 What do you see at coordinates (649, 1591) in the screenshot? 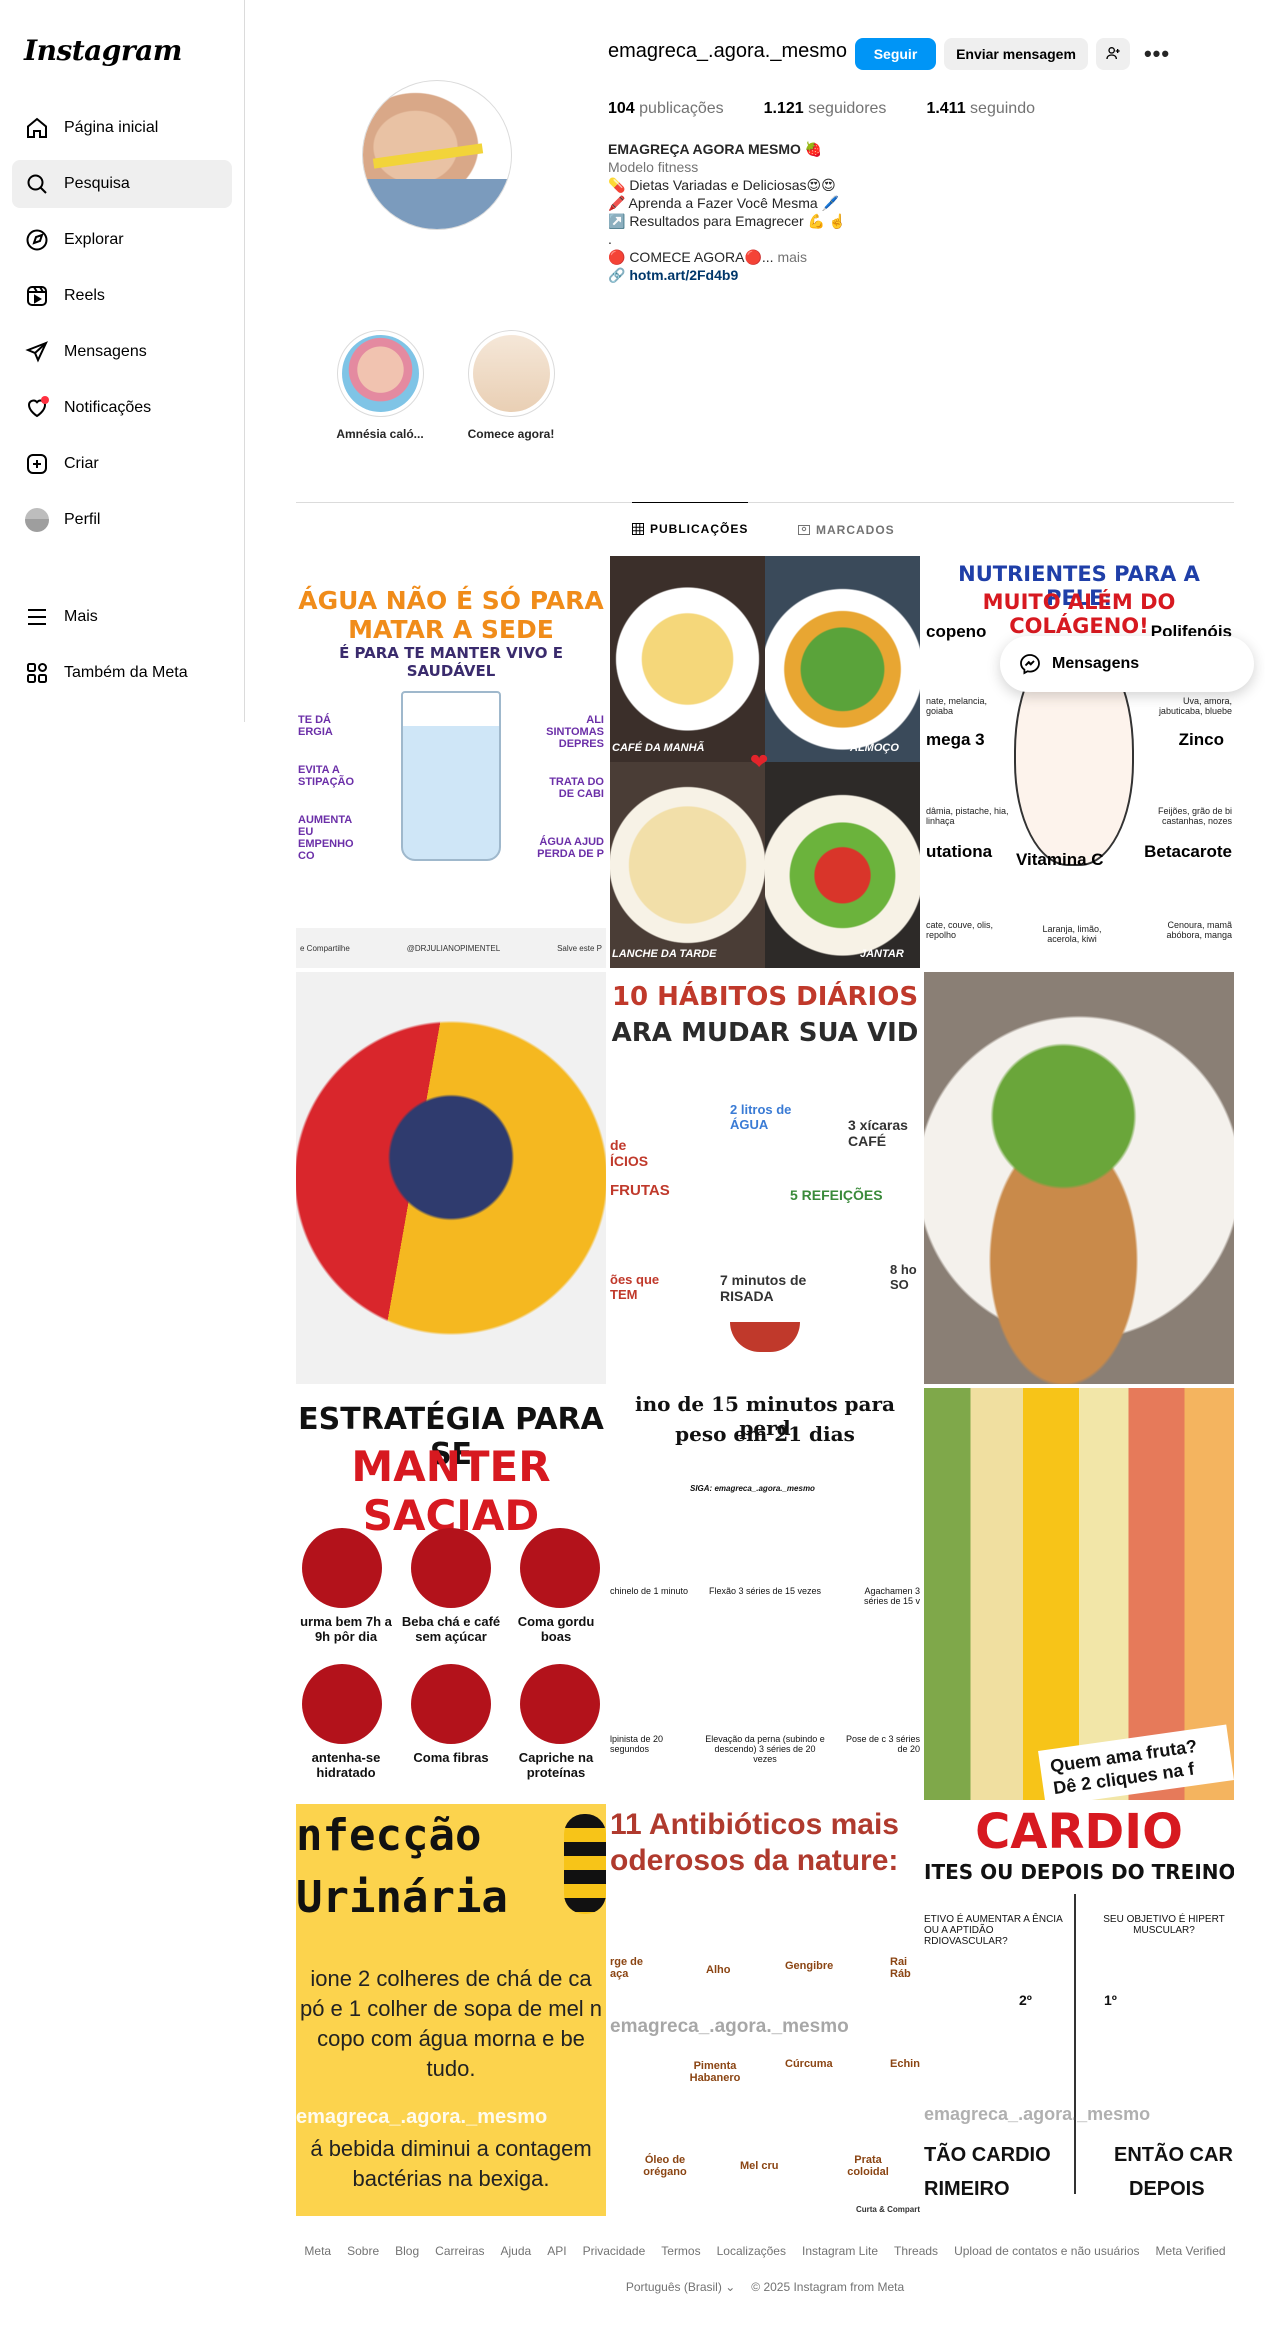
I see `exercise-label: chinelo de 1 minuto` at bounding box center [649, 1591].